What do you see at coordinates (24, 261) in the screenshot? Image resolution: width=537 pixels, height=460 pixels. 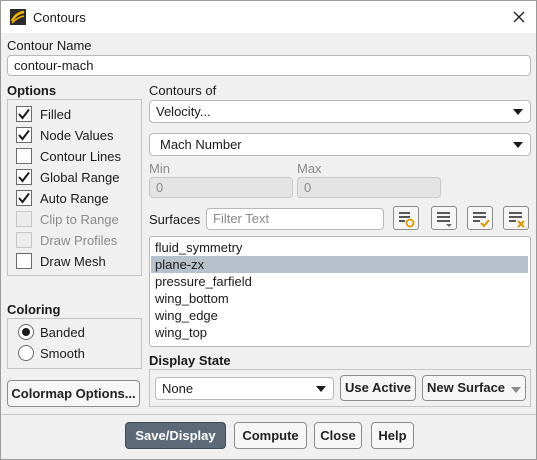 I see `checkbox-draw-mesh` at bounding box center [24, 261].